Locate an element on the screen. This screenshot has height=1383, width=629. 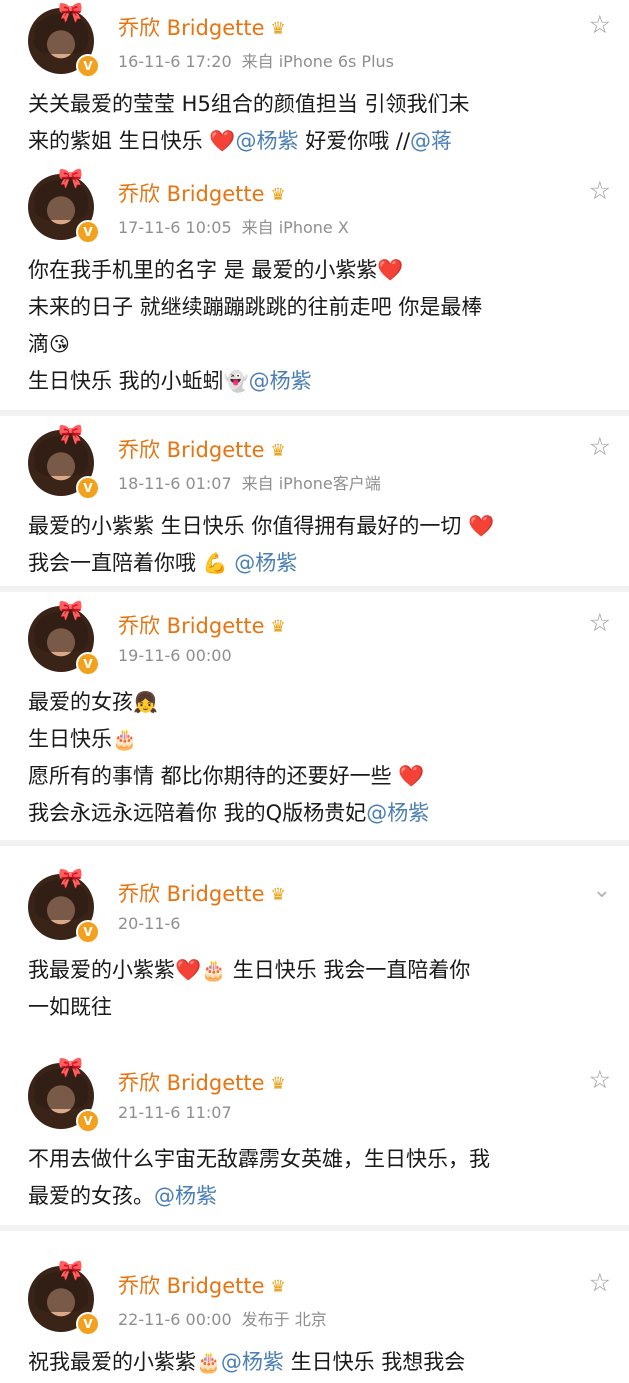
post-meta: 18-11-6 01:07 来自 iPhone客户端 is located at coordinates (249, 482).